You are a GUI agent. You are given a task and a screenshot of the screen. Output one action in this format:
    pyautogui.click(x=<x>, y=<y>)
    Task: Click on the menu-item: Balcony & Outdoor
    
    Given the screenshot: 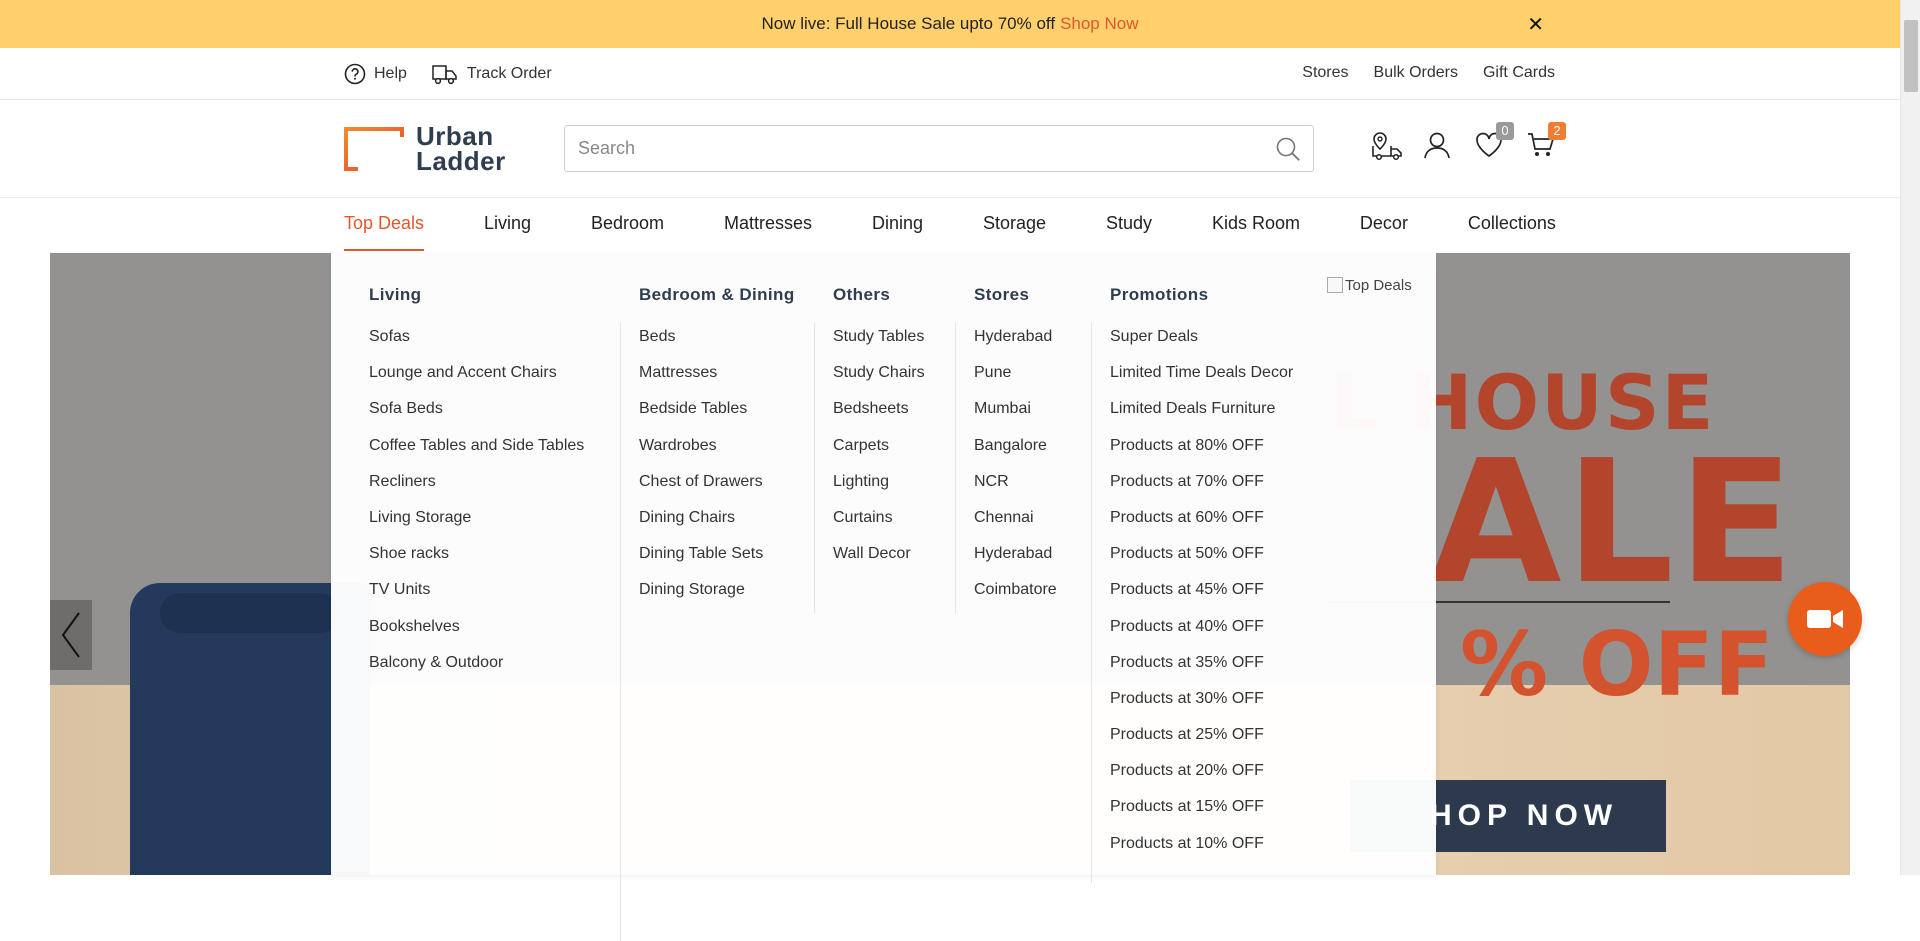 What is the action you would take?
    pyautogui.click(x=476, y=663)
    